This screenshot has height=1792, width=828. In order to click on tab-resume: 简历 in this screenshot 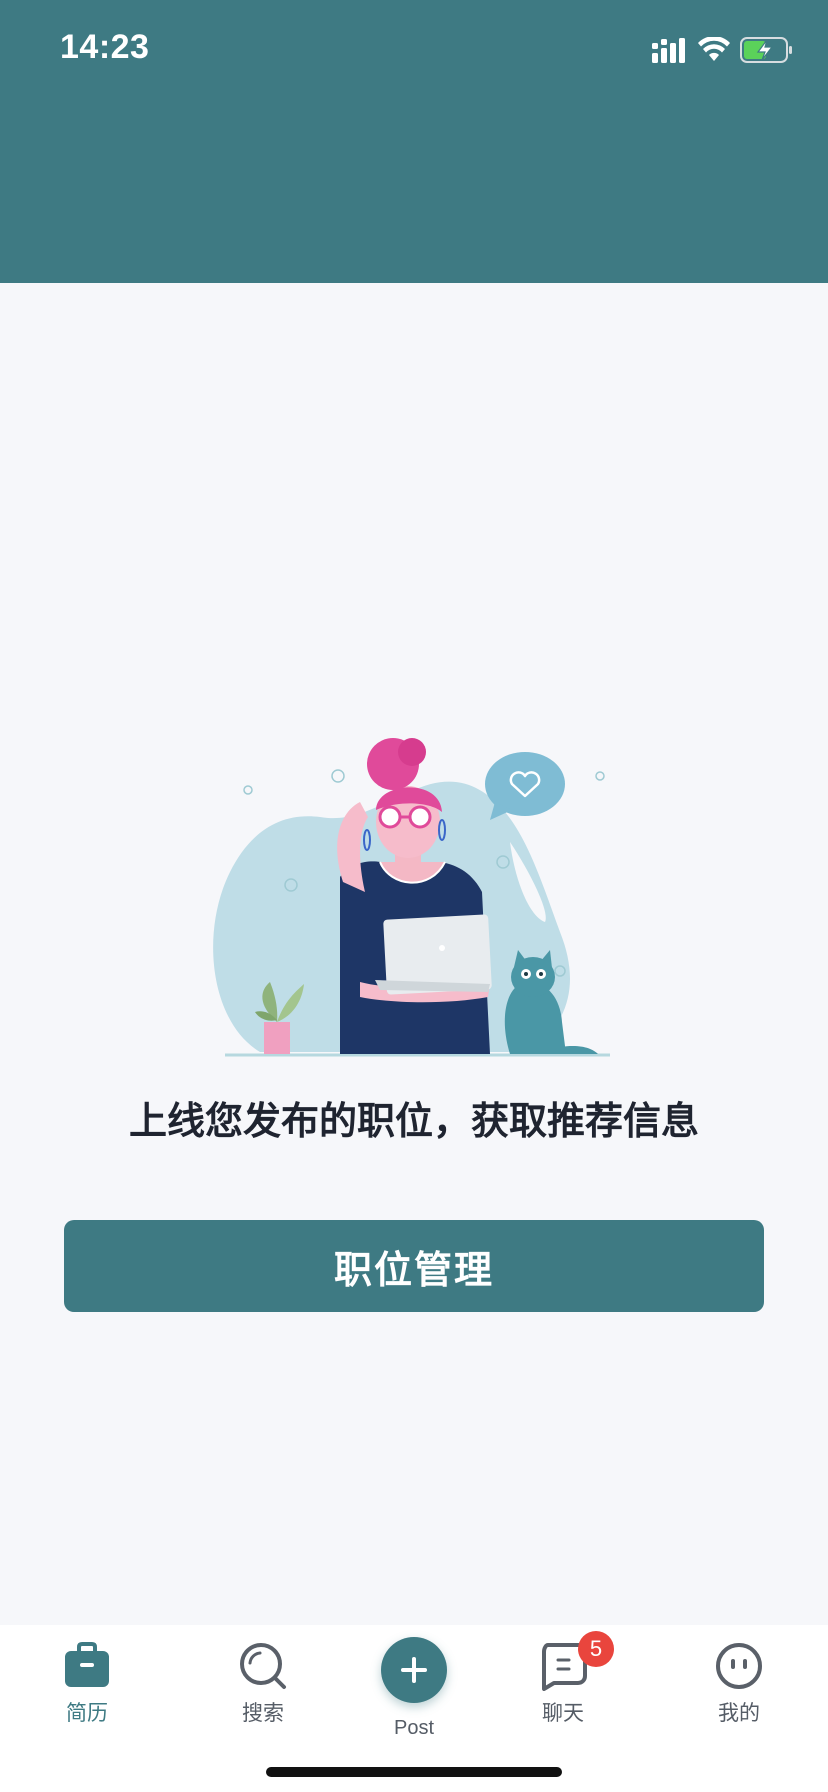, I will do `click(87, 1680)`.